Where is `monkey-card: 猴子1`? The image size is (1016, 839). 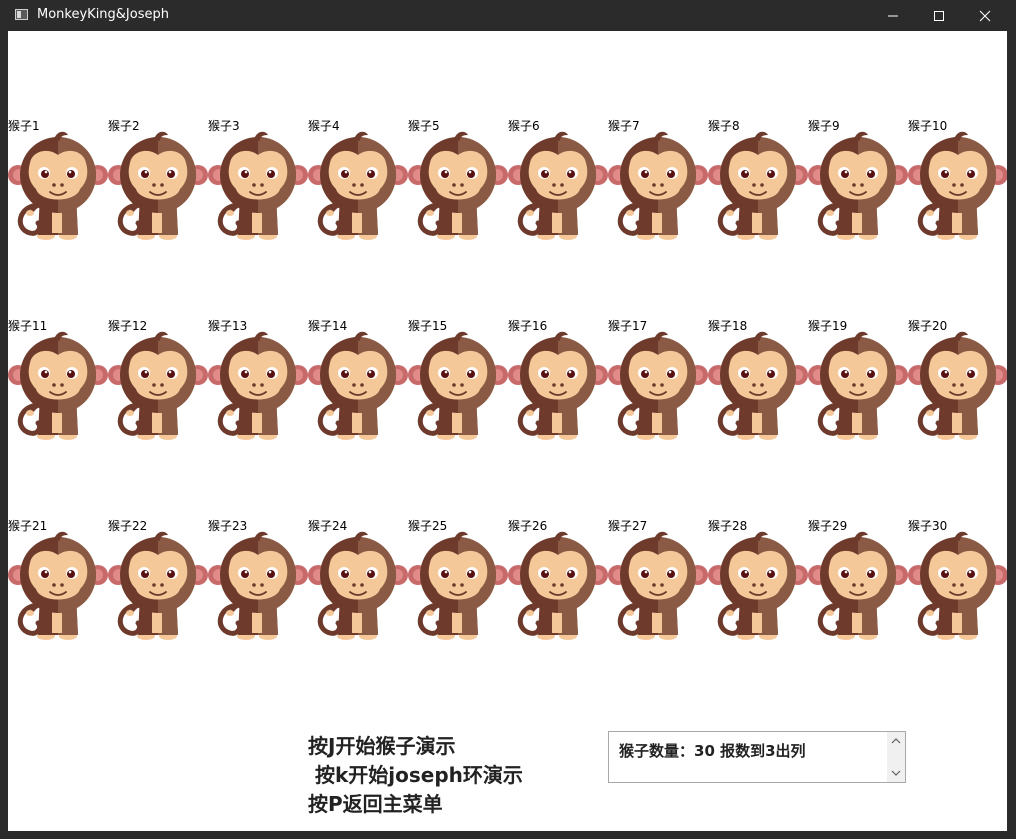
monkey-card: 猴子1 is located at coordinates (58, 184).